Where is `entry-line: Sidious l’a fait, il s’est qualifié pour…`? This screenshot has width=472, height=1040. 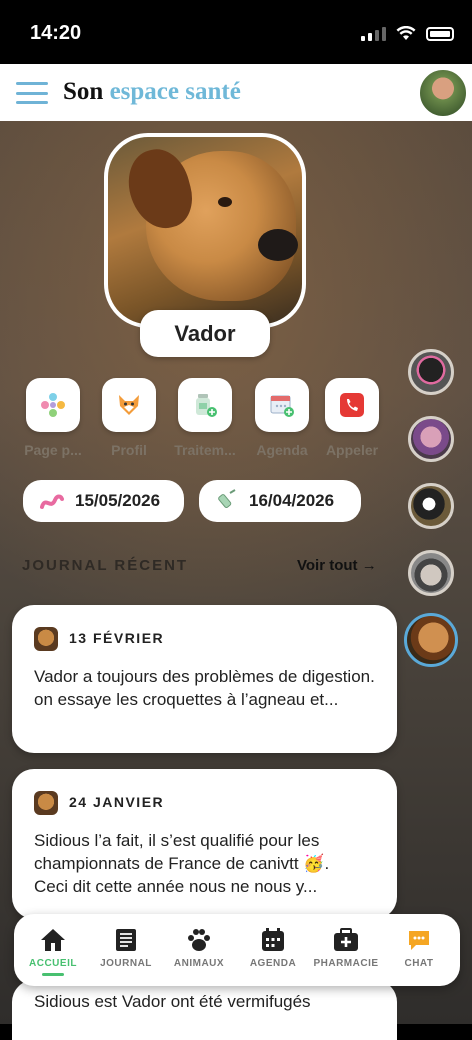 entry-line: Sidious l’a fait, il s’est qualifié pour… is located at coordinates (182, 852).